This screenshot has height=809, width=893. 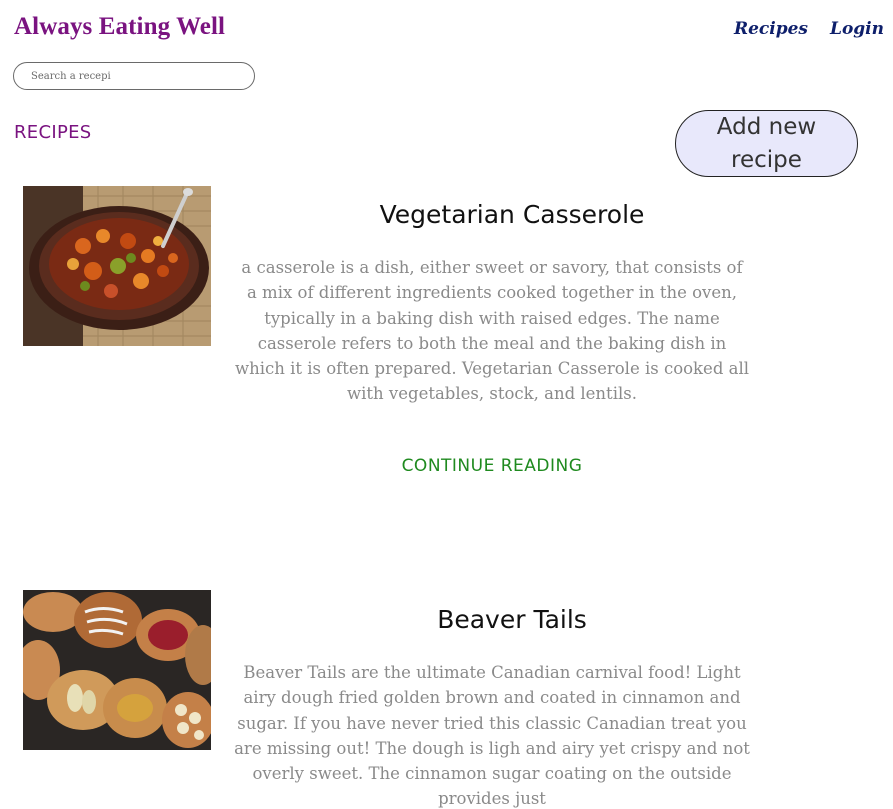 I want to click on nav-login-link: Login, so click(x=857, y=29).